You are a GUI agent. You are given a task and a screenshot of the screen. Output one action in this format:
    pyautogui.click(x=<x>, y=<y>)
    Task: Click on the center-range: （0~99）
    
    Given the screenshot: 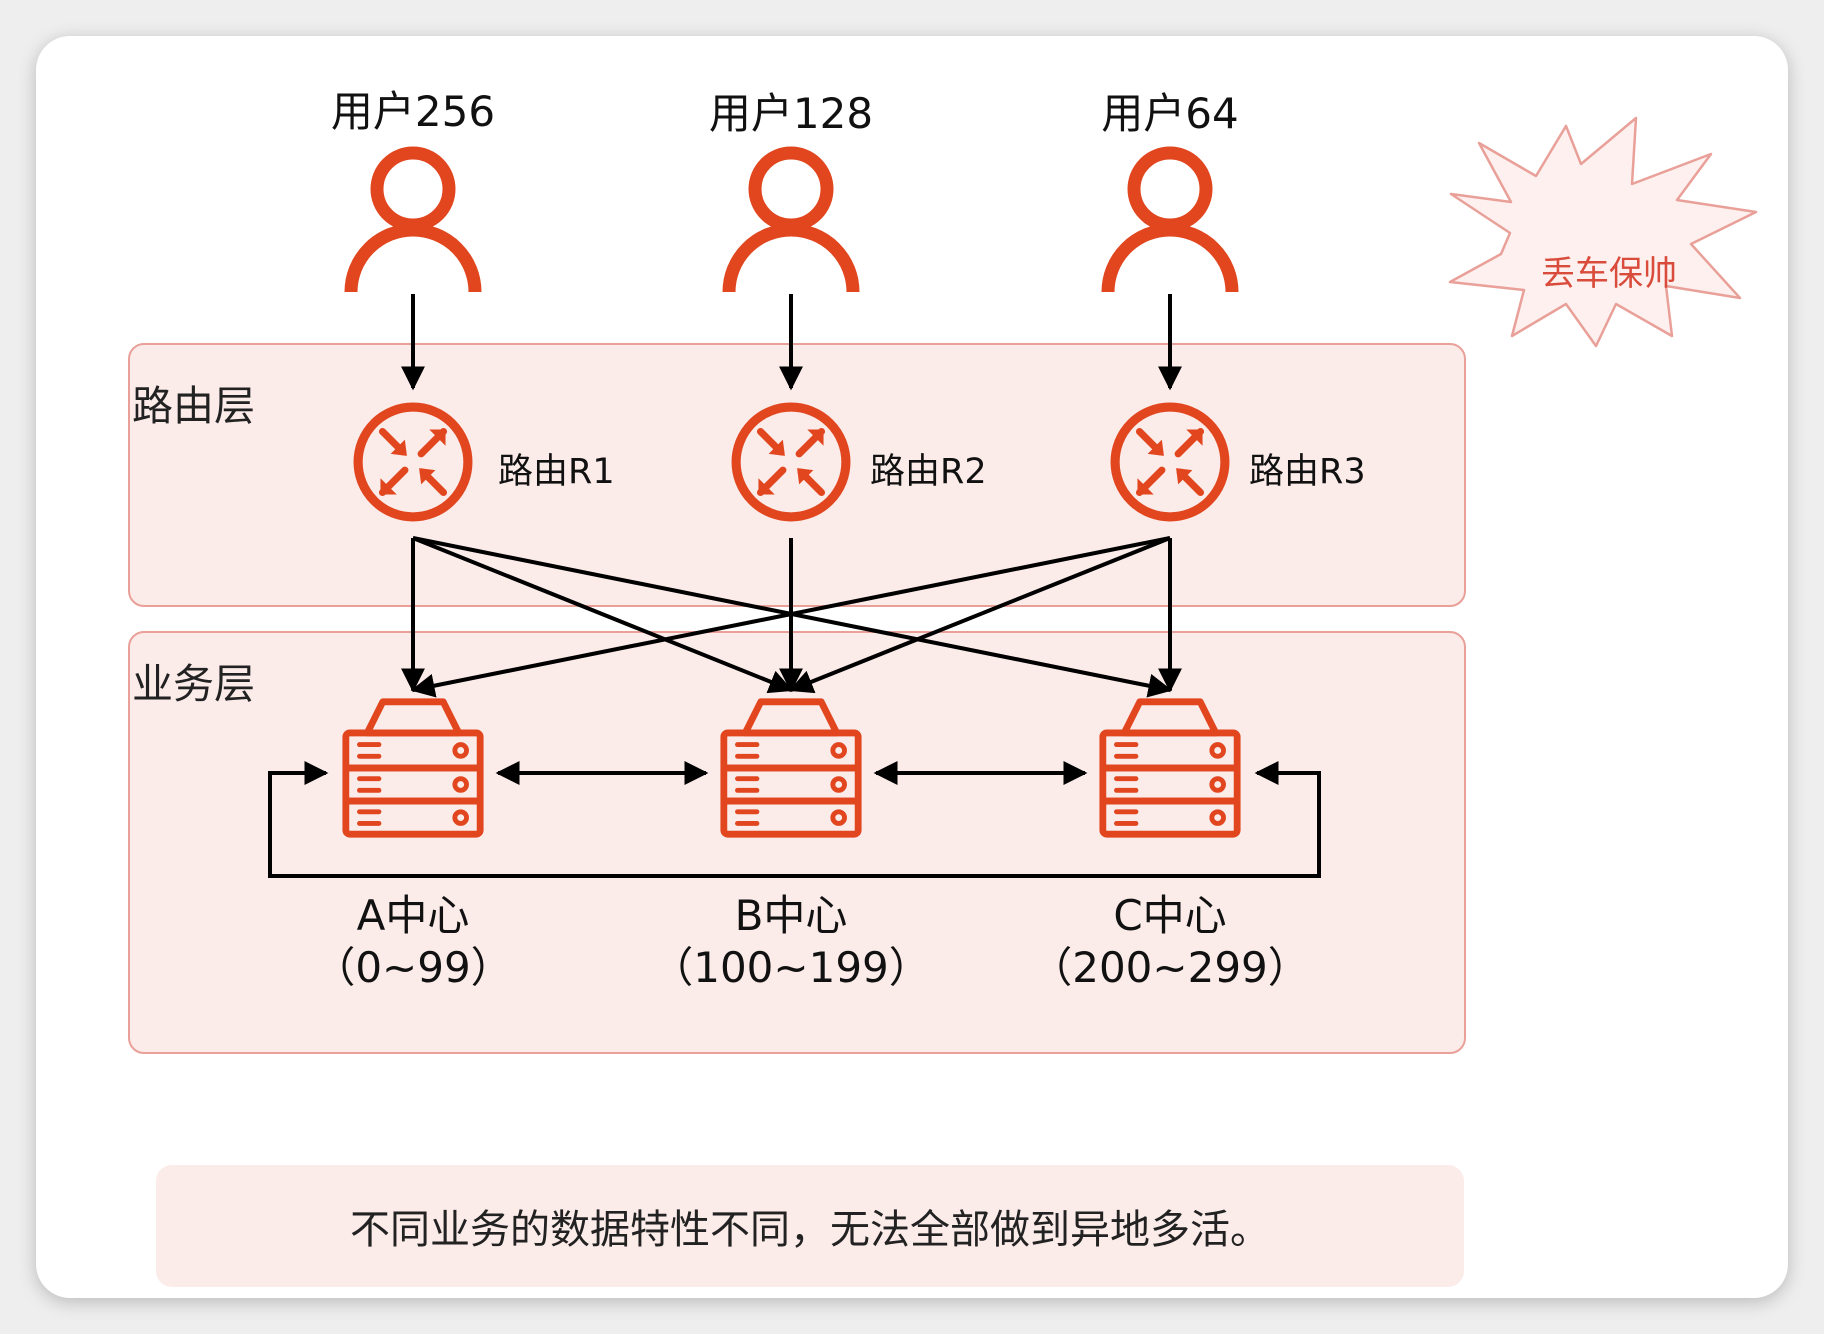 What is the action you would take?
    pyautogui.click(x=413, y=967)
    